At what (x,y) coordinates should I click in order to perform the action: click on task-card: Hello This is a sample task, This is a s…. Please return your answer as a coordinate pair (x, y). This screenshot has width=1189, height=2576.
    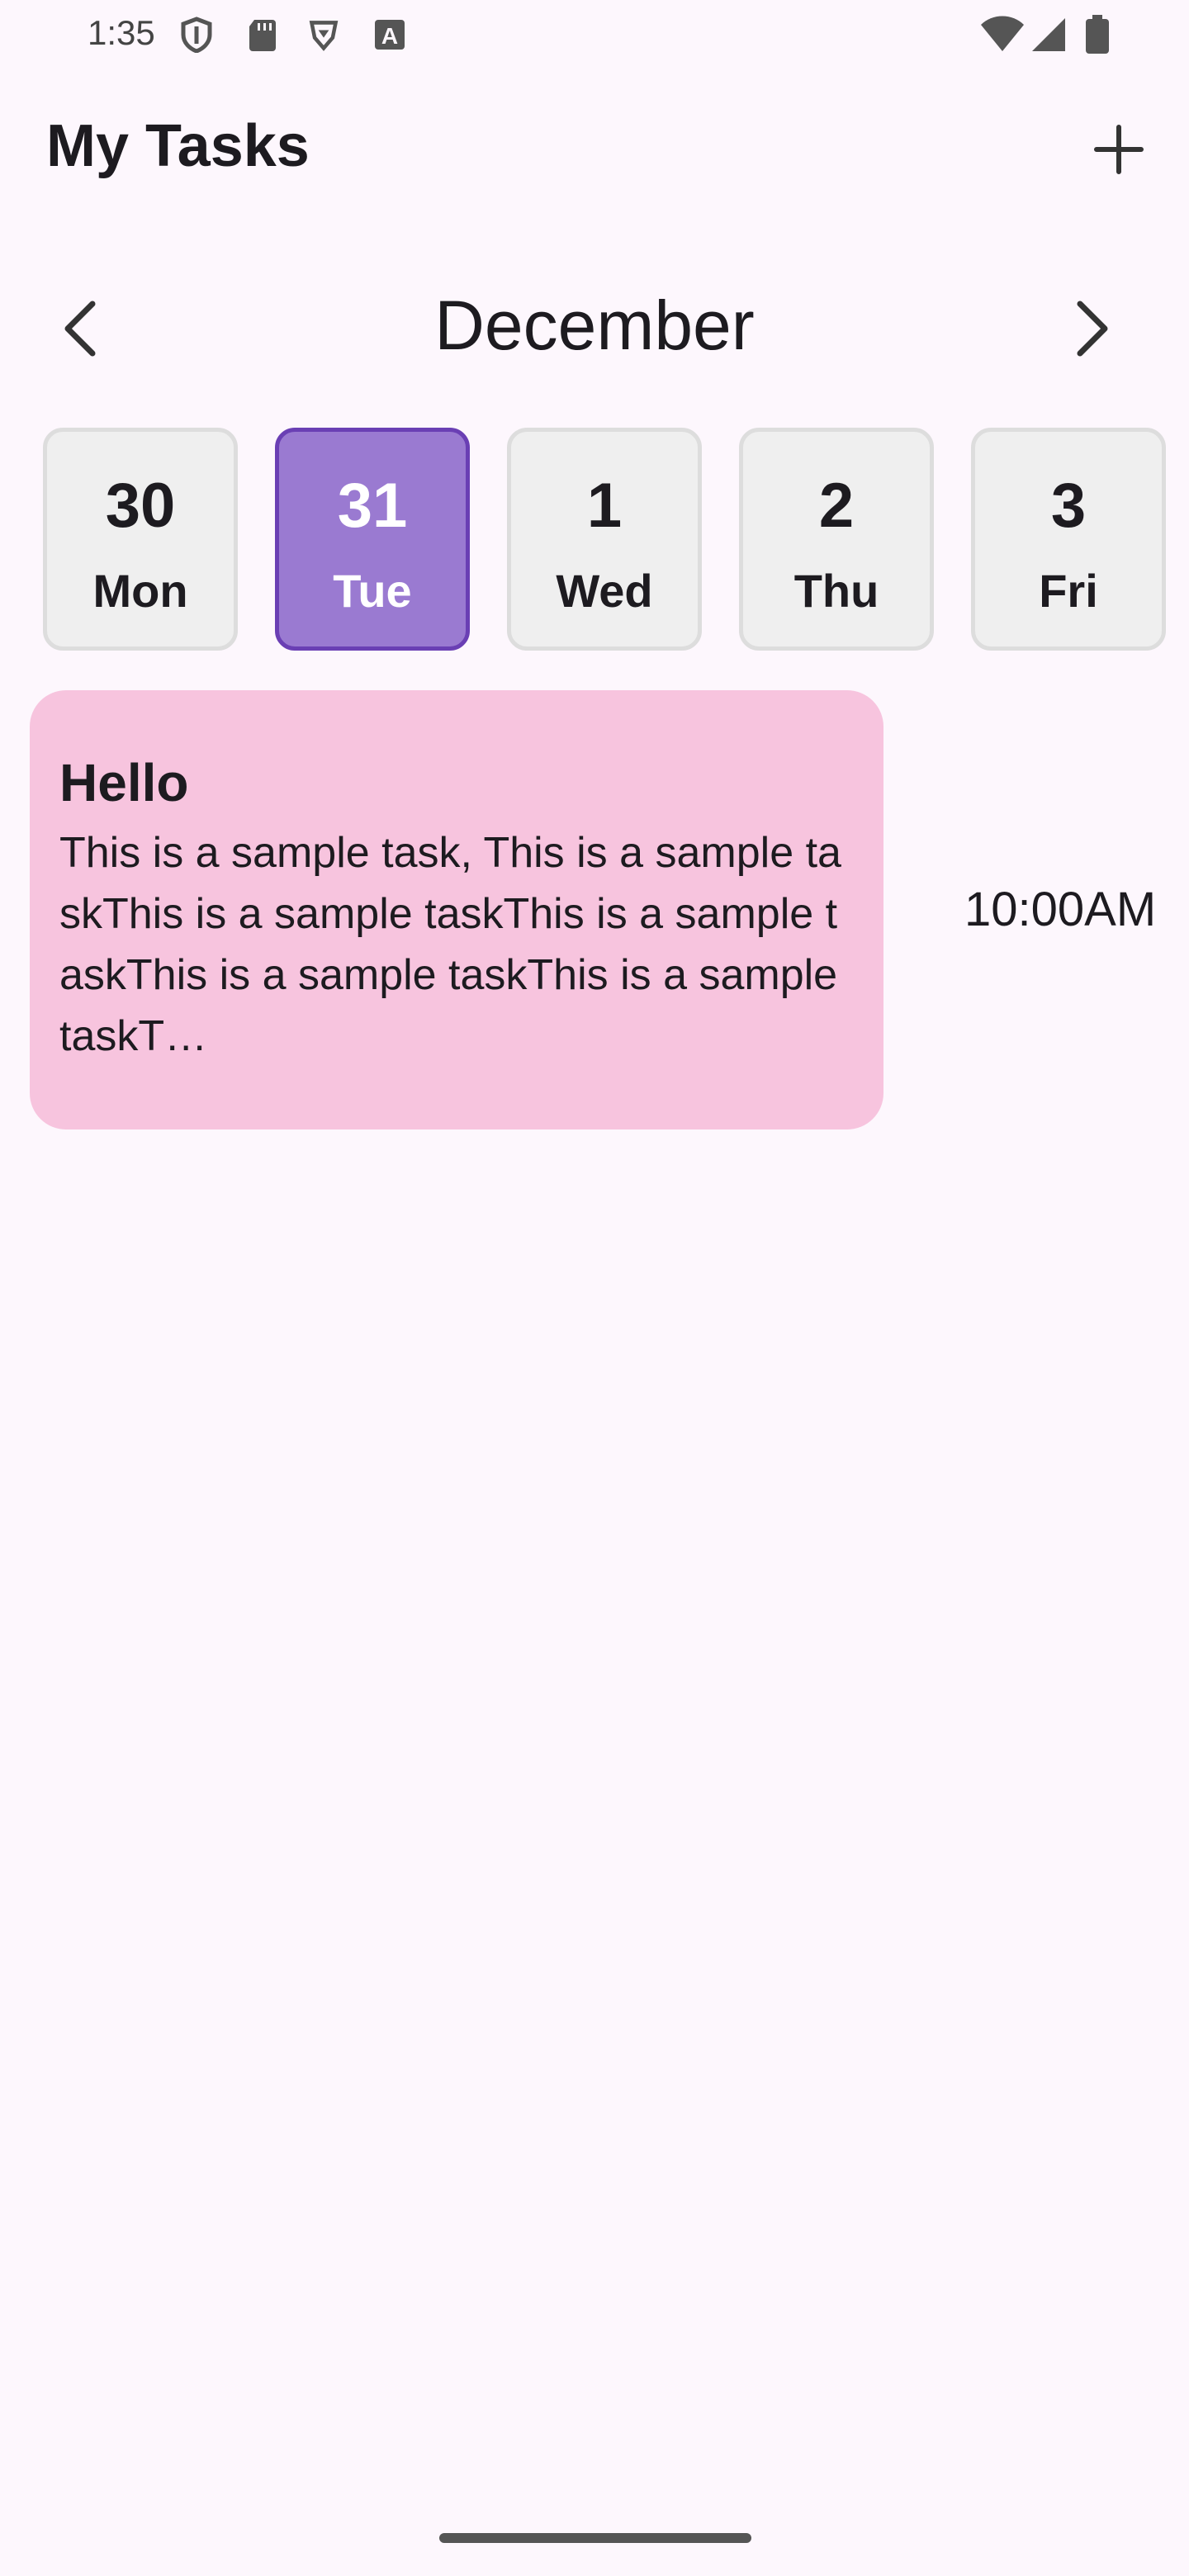
    Looking at the image, I should click on (456, 909).